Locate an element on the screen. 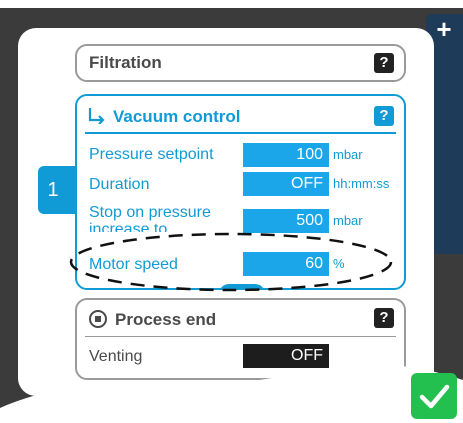 Image resolution: width=463 pixels, height=423 pixels. venting-label: Venting is located at coordinates (116, 356).